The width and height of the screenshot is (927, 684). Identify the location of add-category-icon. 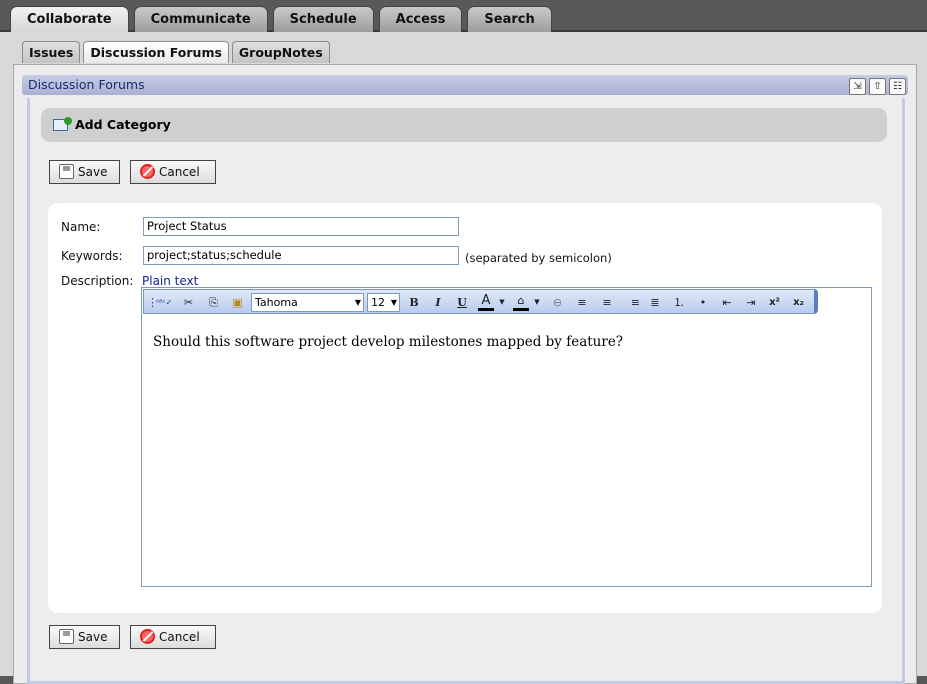
(62, 124).